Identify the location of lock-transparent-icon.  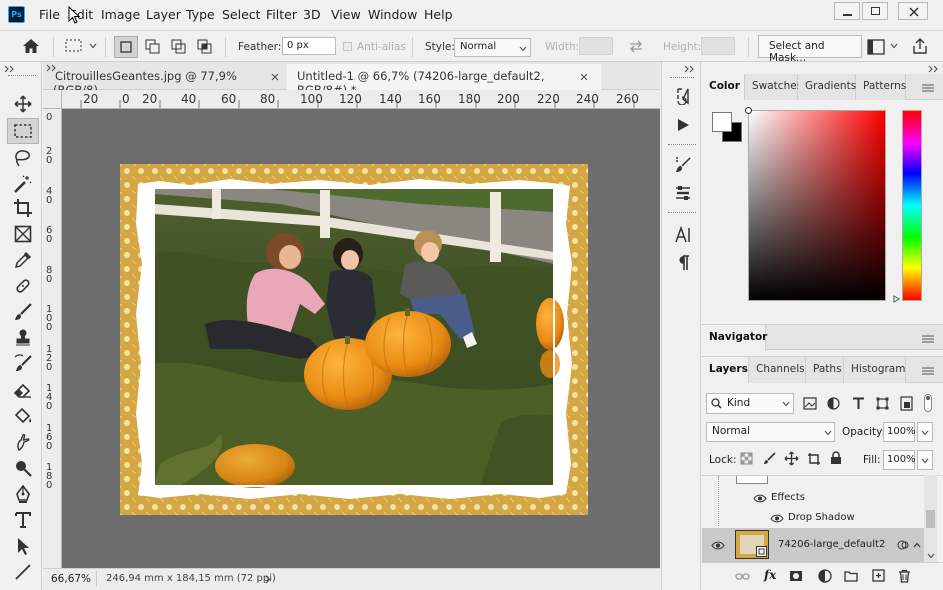
(746, 458).